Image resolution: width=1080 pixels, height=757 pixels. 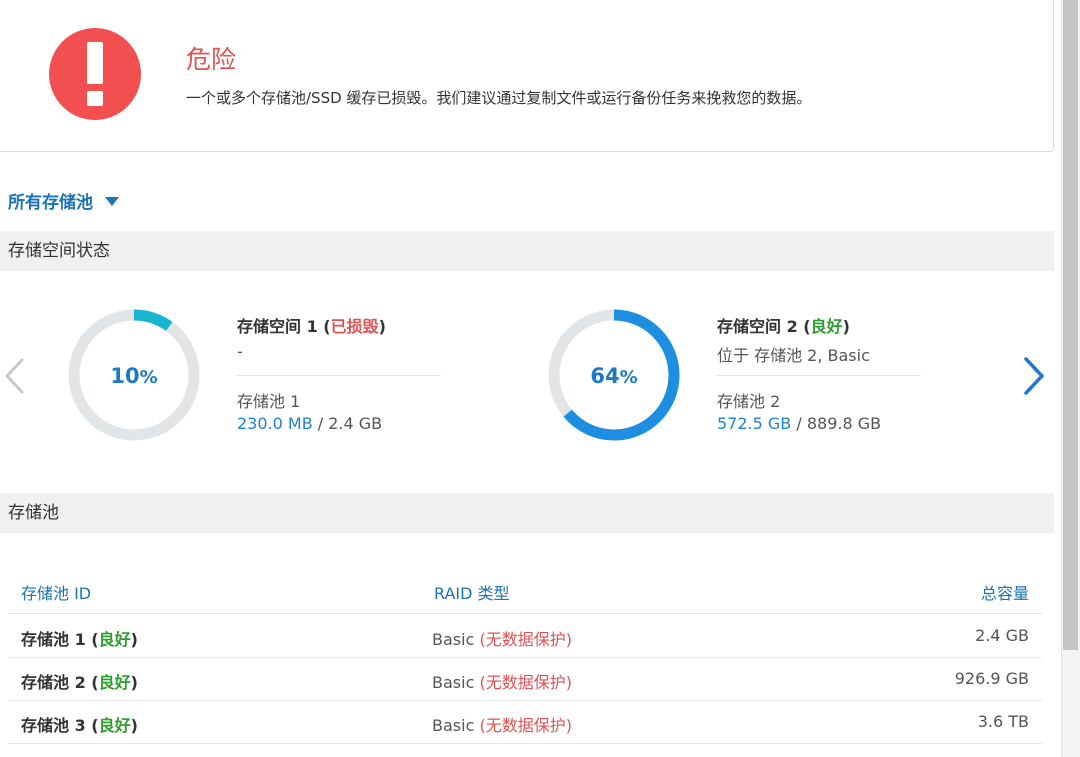 I want to click on pool-name-cell: 存储池 1 (良好), so click(x=79, y=639).